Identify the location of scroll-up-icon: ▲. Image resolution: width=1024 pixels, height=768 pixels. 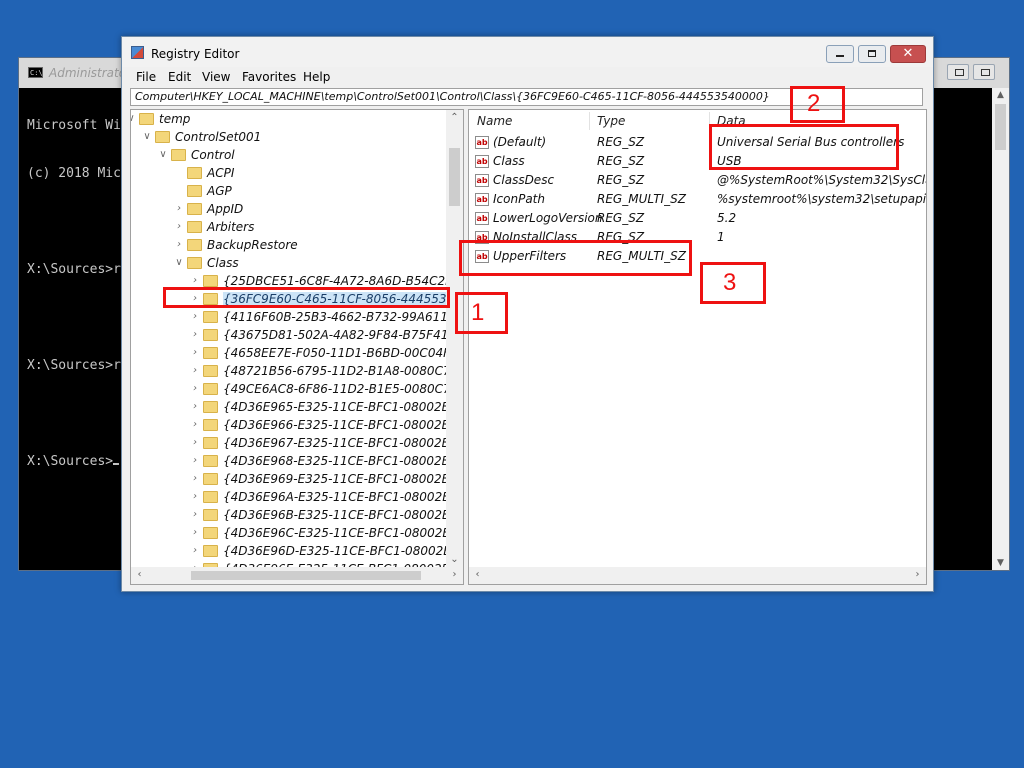
(1000, 95).